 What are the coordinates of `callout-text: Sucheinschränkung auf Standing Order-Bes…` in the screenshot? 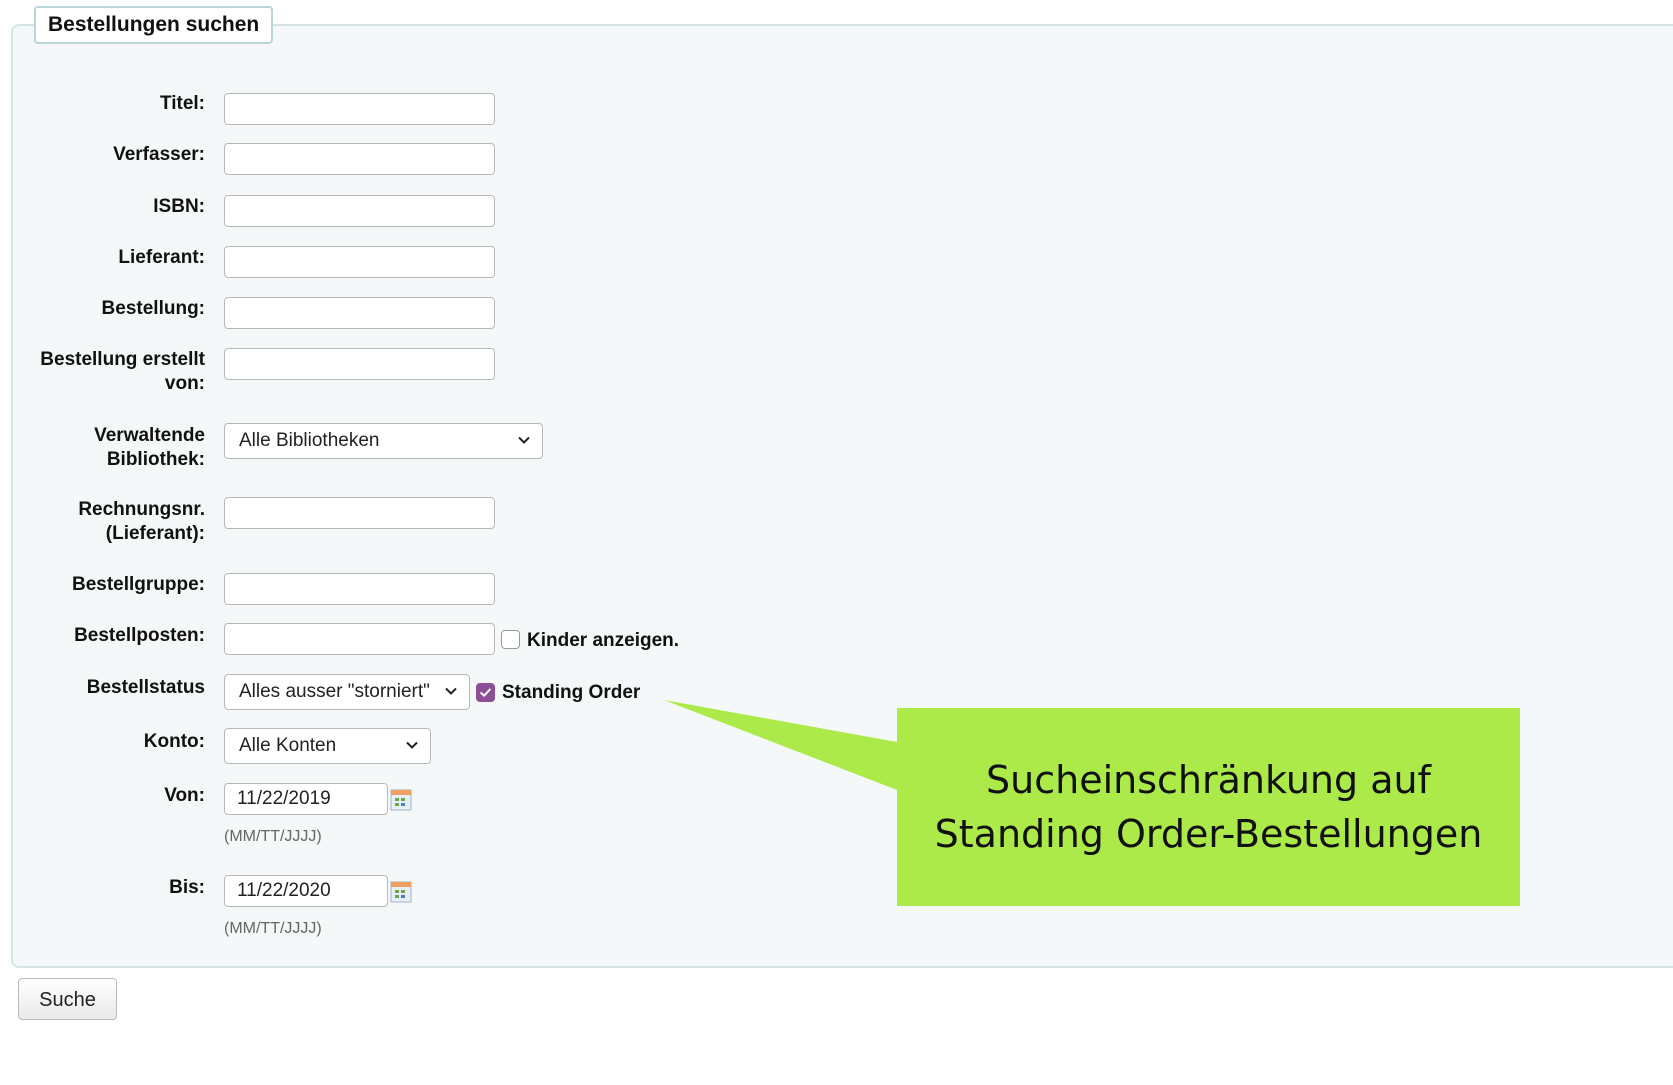 It's located at (1208, 807).